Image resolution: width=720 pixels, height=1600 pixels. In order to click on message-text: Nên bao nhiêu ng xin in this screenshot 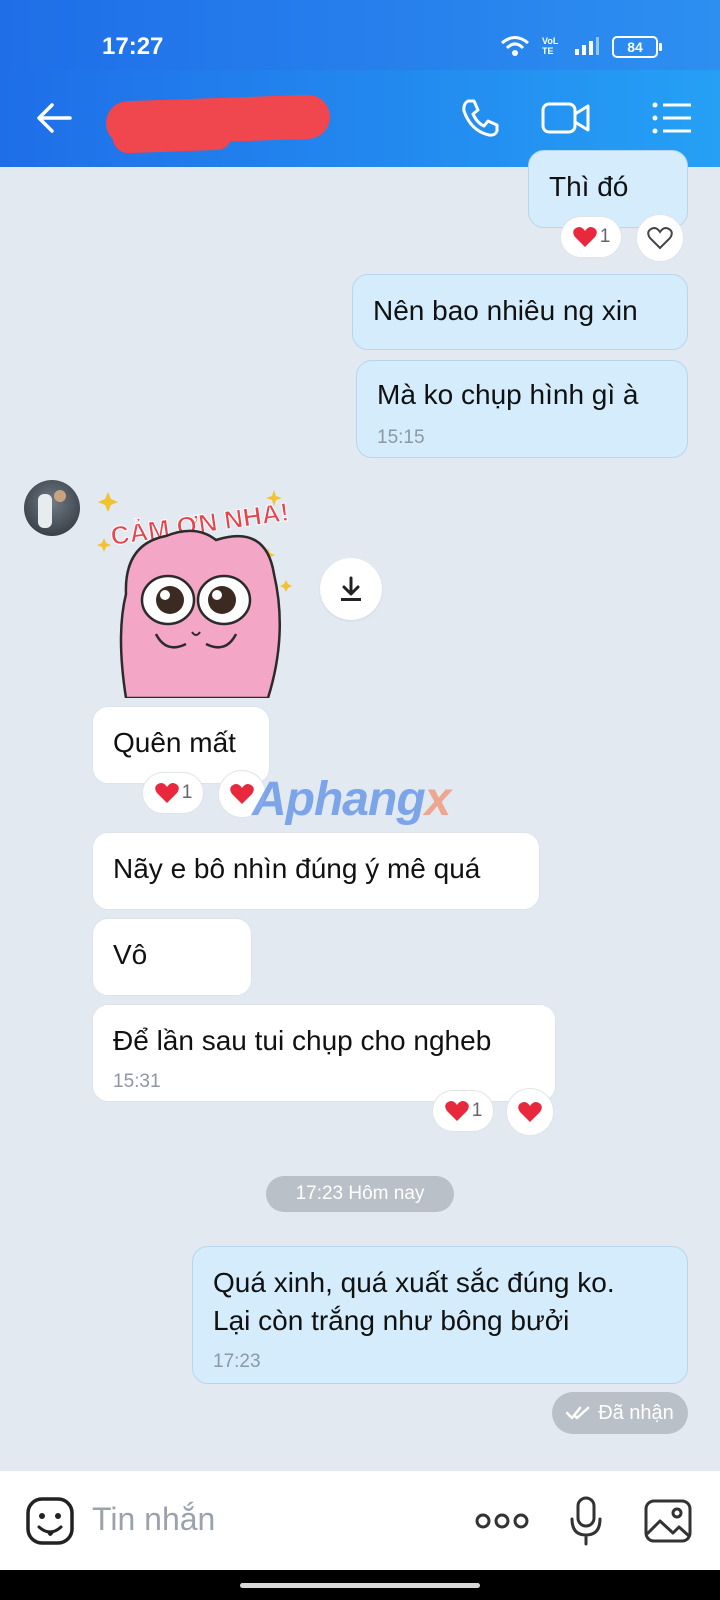, I will do `click(505, 310)`.